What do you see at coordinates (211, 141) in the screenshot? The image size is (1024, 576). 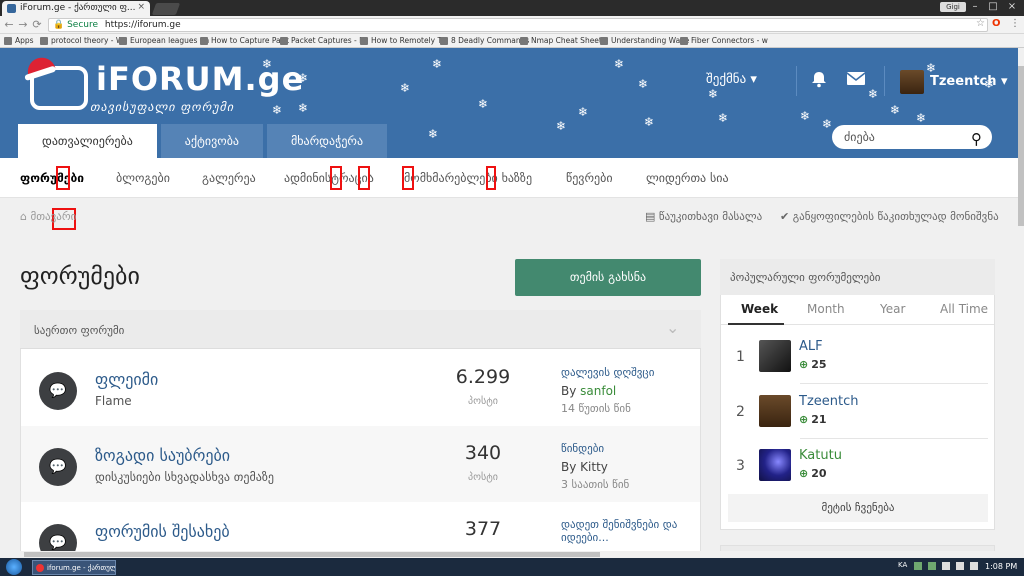 I see `tab-activity: აქტივობა` at bounding box center [211, 141].